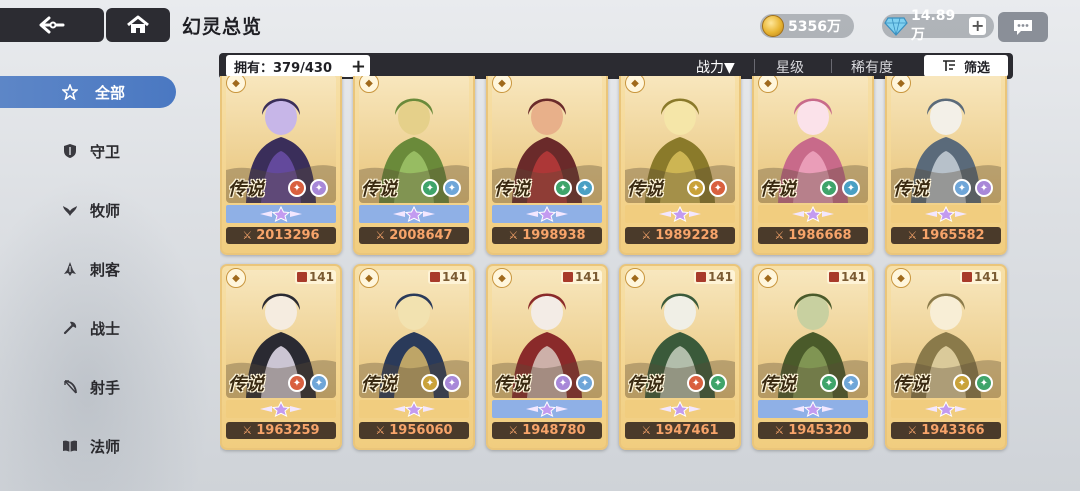 The image size is (1080, 491). What do you see at coordinates (540, 24) in the screenshot?
I see `top-bar: 幻灵总览 5356万 14.89万 +` at bounding box center [540, 24].